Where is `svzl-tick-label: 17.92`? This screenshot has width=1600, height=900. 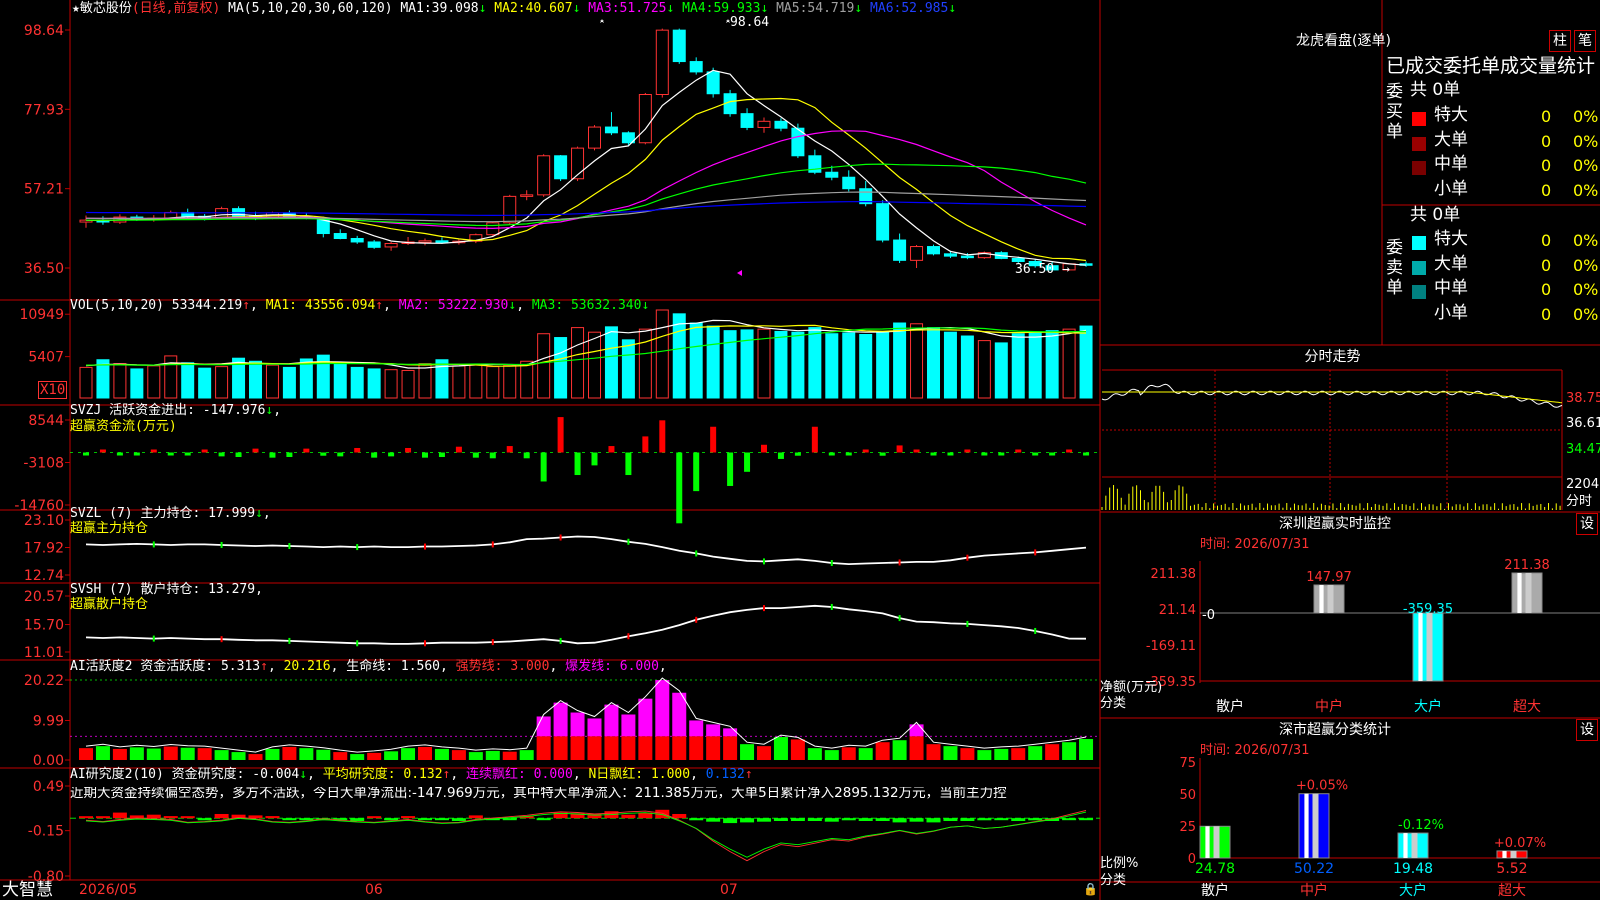 svzl-tick-label: 17.92 is located at coordinates (44, 549).